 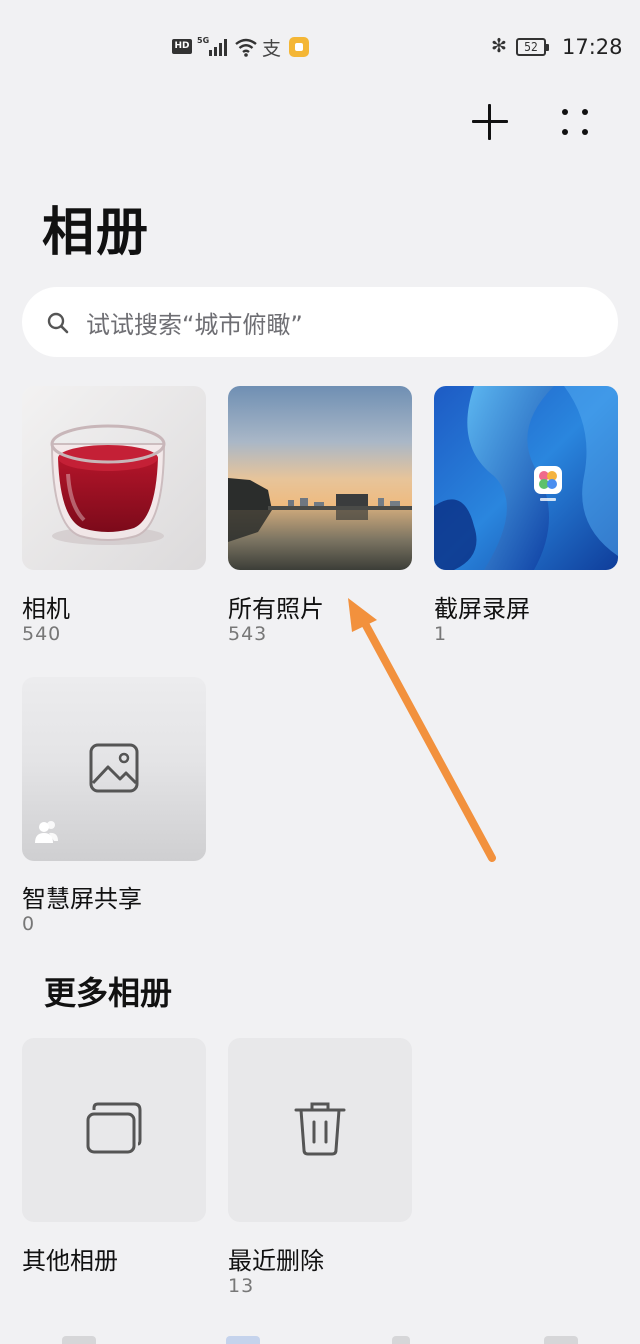 I want to click on bluetooth-icon: ✻, so click(x=499, y=46).